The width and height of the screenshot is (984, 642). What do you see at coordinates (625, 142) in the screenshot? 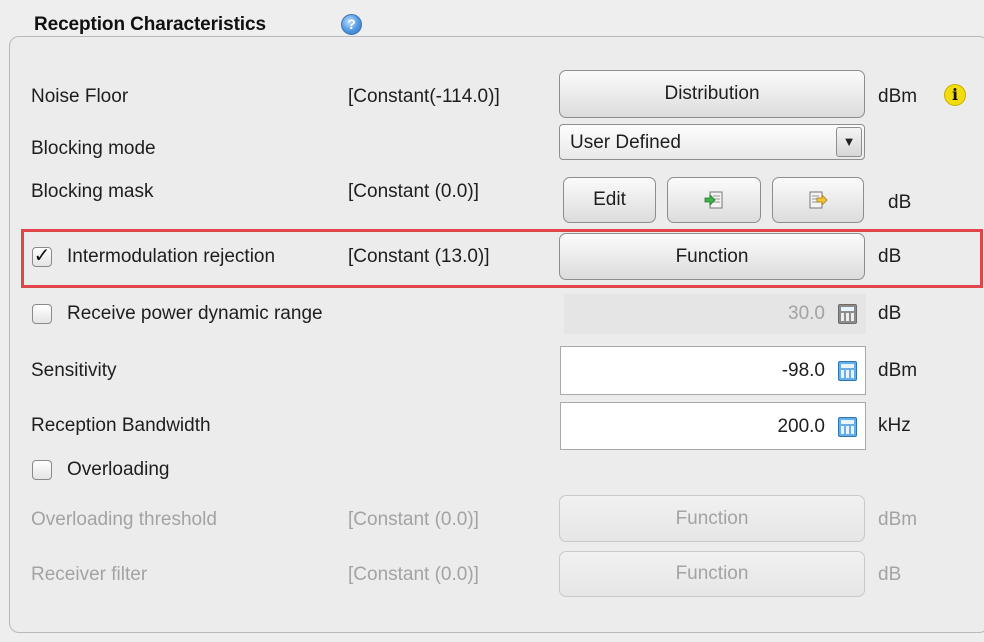
I see `blocking-mode-selected: User Defined` at bounding box center [625, 142].